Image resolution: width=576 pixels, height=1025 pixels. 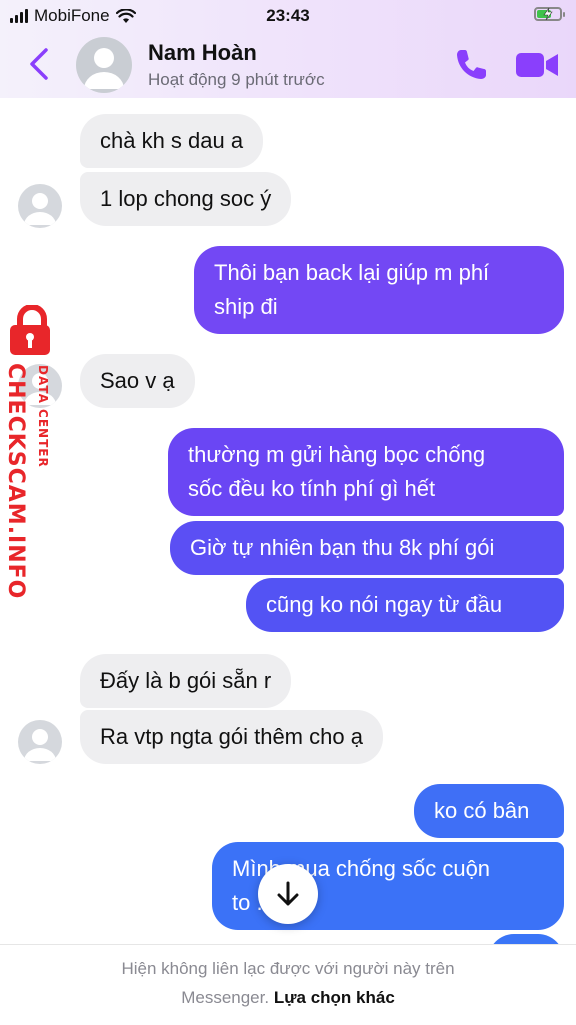 I want to click on message-text-line: sốc đều ko tính phí gì hết, so click(x=312, y=488).